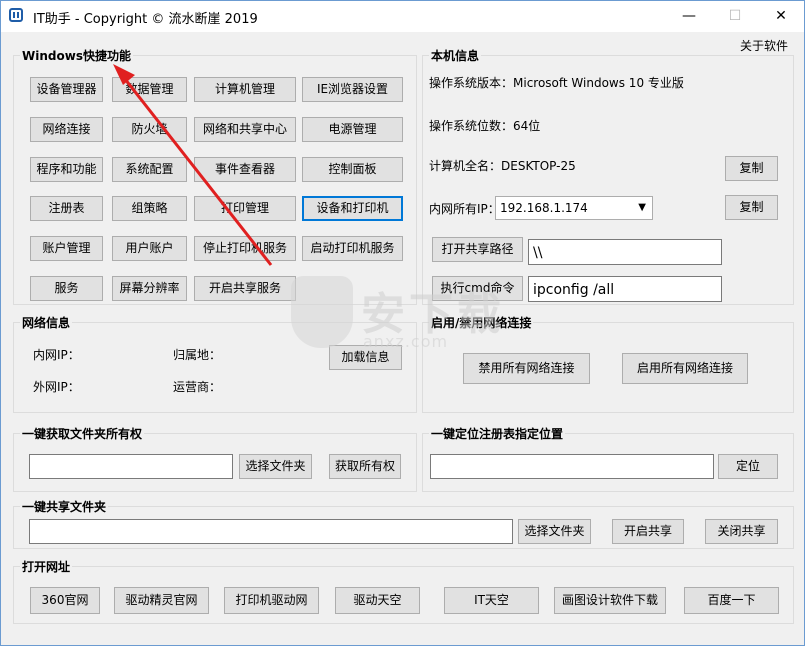 The image size is (805, 646). What do you see at coordinates (245, 248) in the screenshot?
I see `stop-print-service-button: 停止打印机服务` at bounding box center [245, 248].